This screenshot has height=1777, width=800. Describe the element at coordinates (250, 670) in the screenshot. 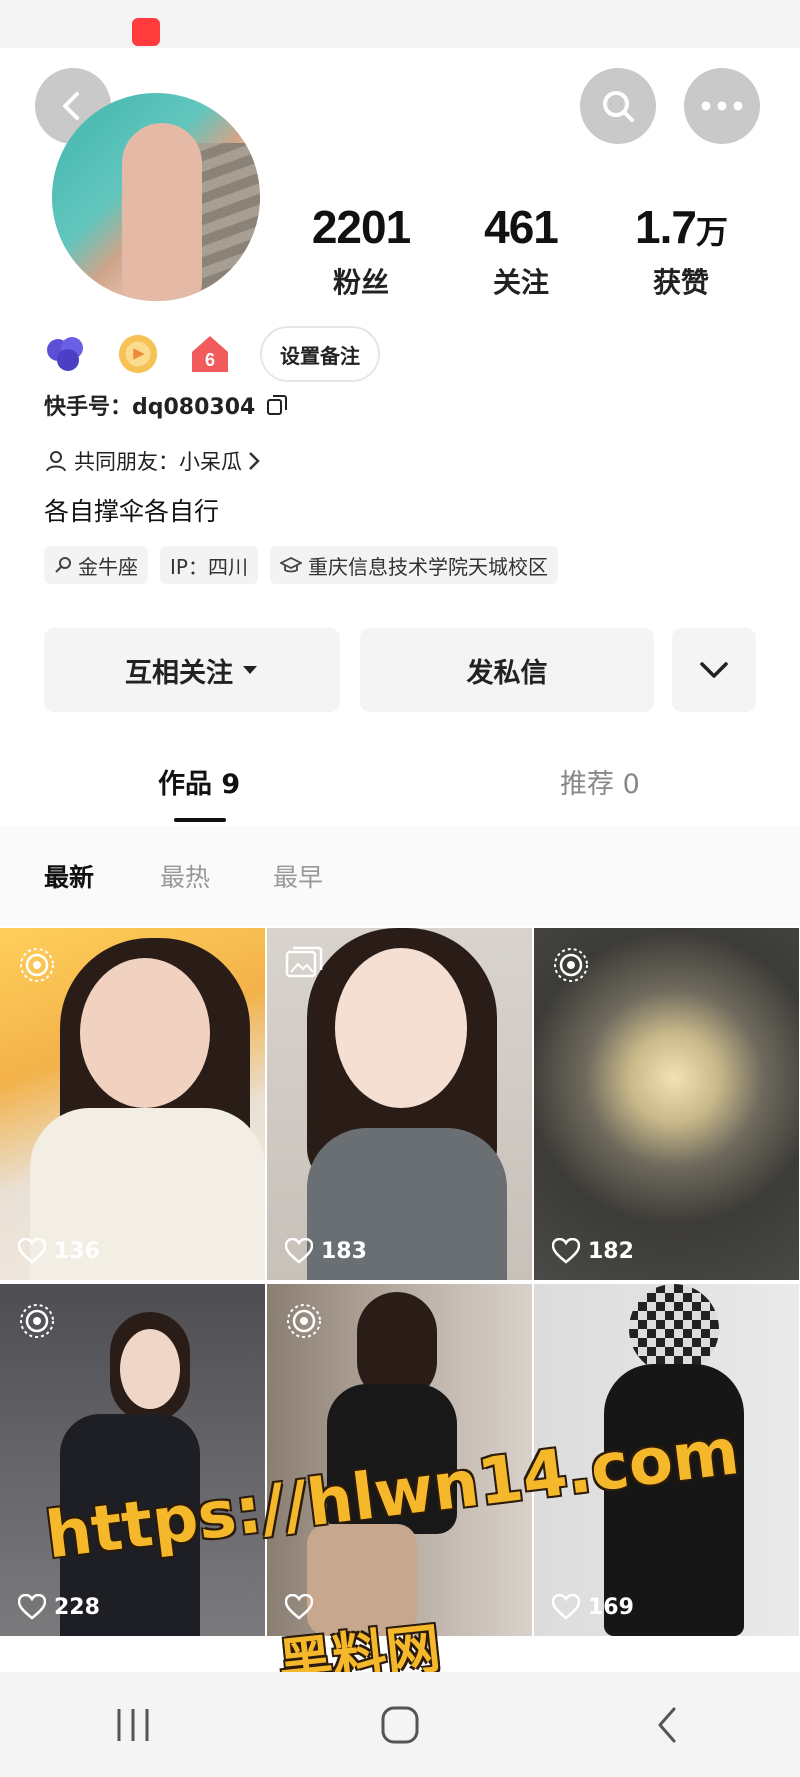

I see `caret-down-icon` at that location.